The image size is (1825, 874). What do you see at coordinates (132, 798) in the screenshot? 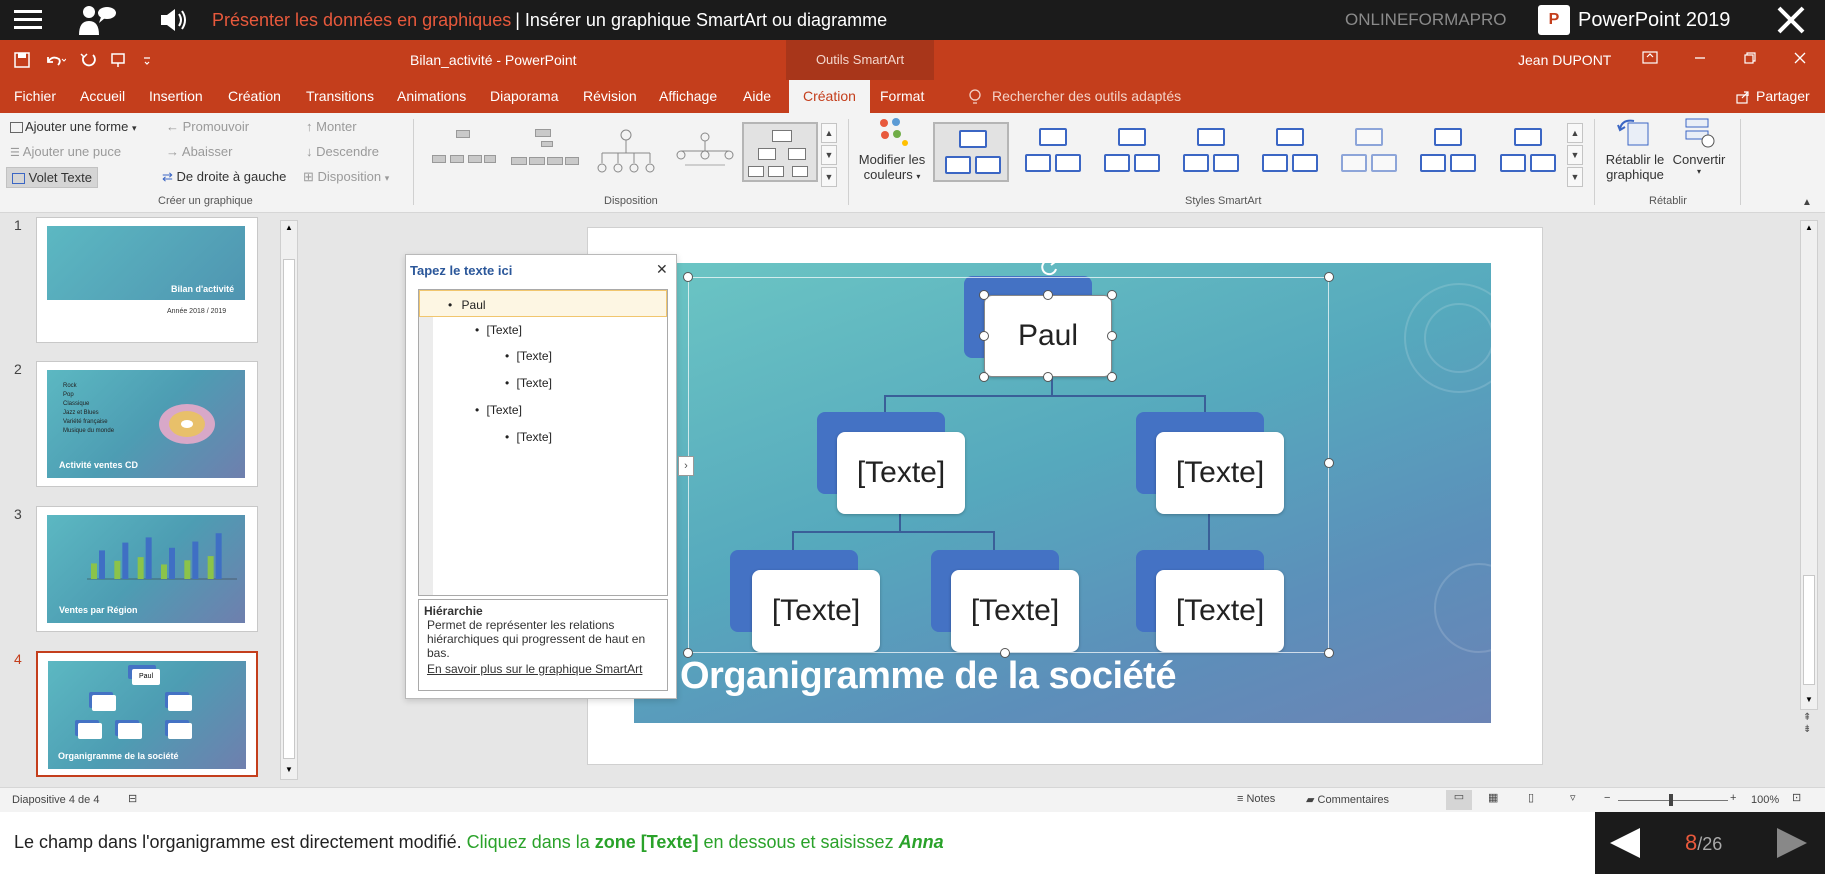
I see `accessibility-icon: ⊟` at bounding box center [132, 798].